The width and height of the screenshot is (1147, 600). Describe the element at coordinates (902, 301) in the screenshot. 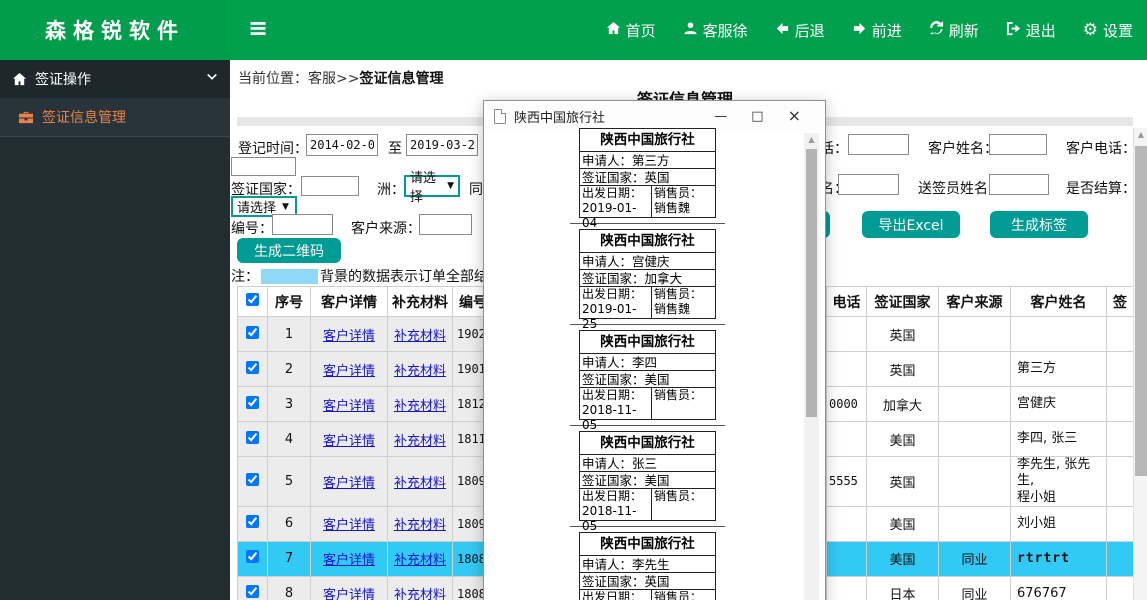

I see `table-header-cell: 签证国家` at that location.